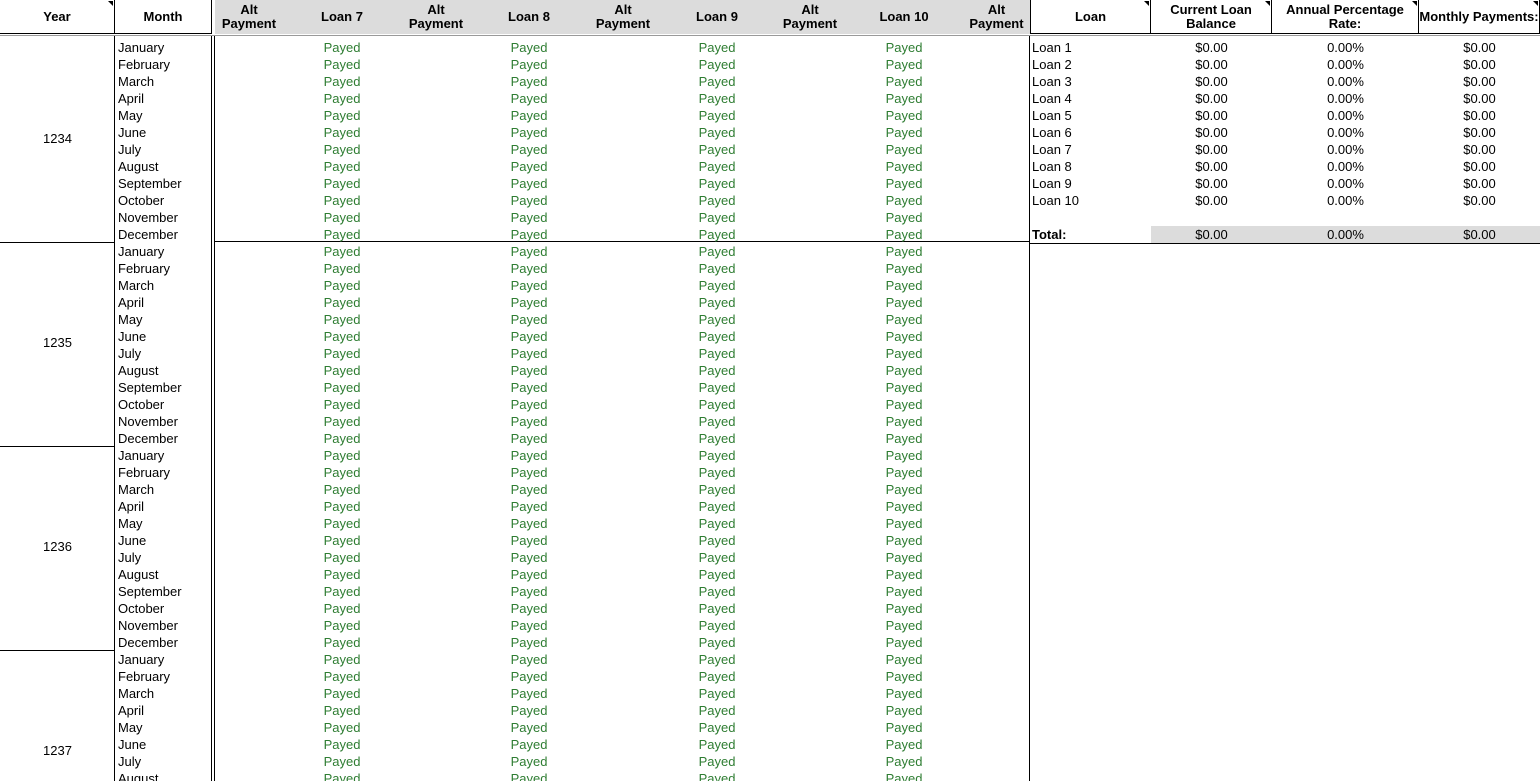  I want to click on month-cell: March, so click(164, 693).